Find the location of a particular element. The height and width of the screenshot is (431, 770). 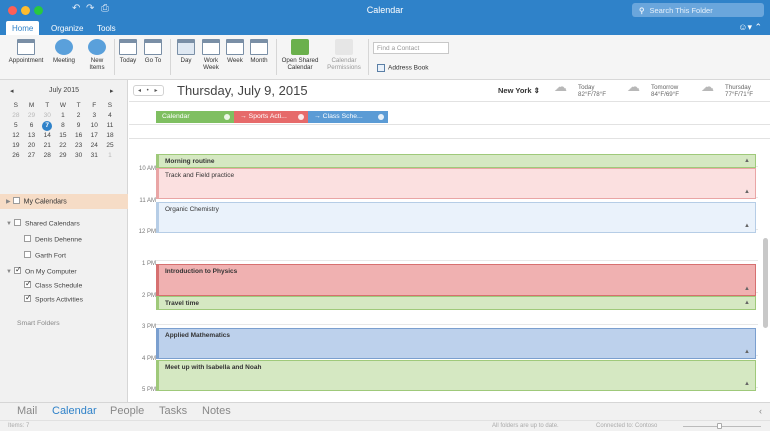

mini-calendar-day: 17 is located at coordinates (94, 136).